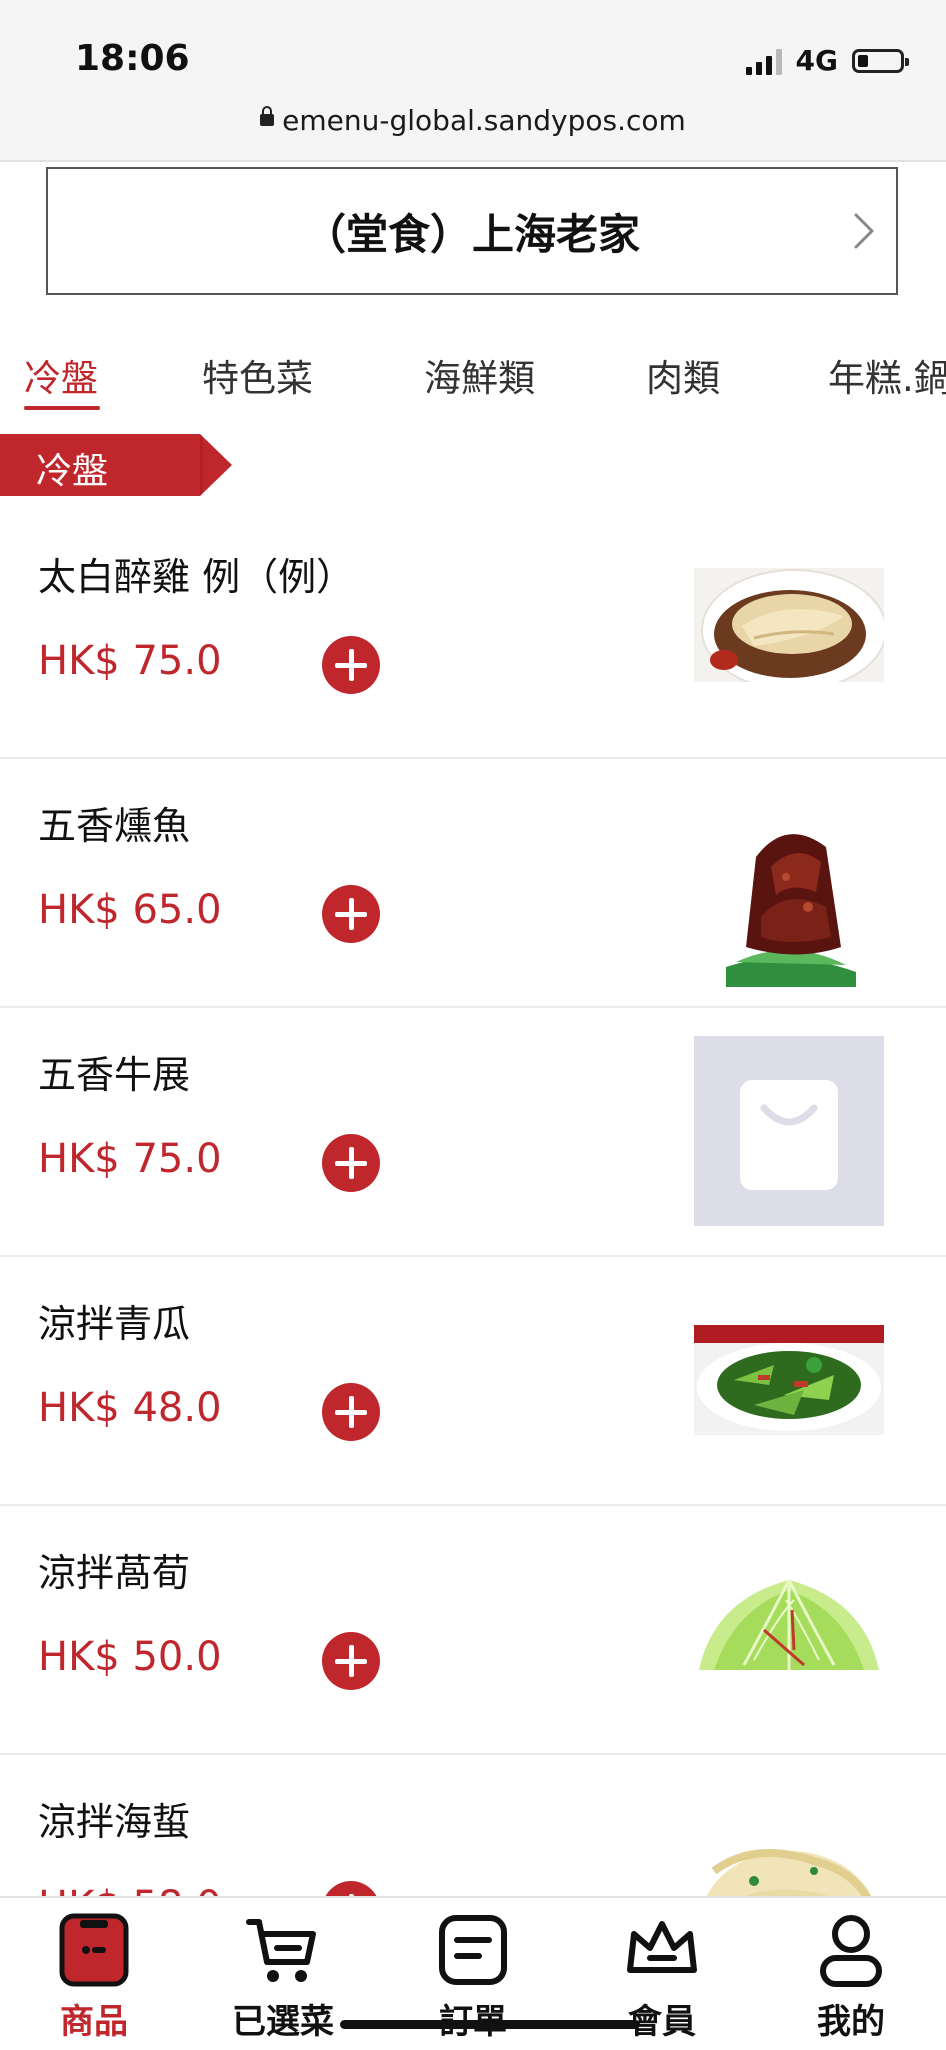 Image resolution: width=946 pixels, height=2050 pixels. What do you see at coordinates (473, 1381) in the screenshot?
I see `list-item: 涼拌青瓜 HK$ 48.0` at bounding box center [473, 1381].